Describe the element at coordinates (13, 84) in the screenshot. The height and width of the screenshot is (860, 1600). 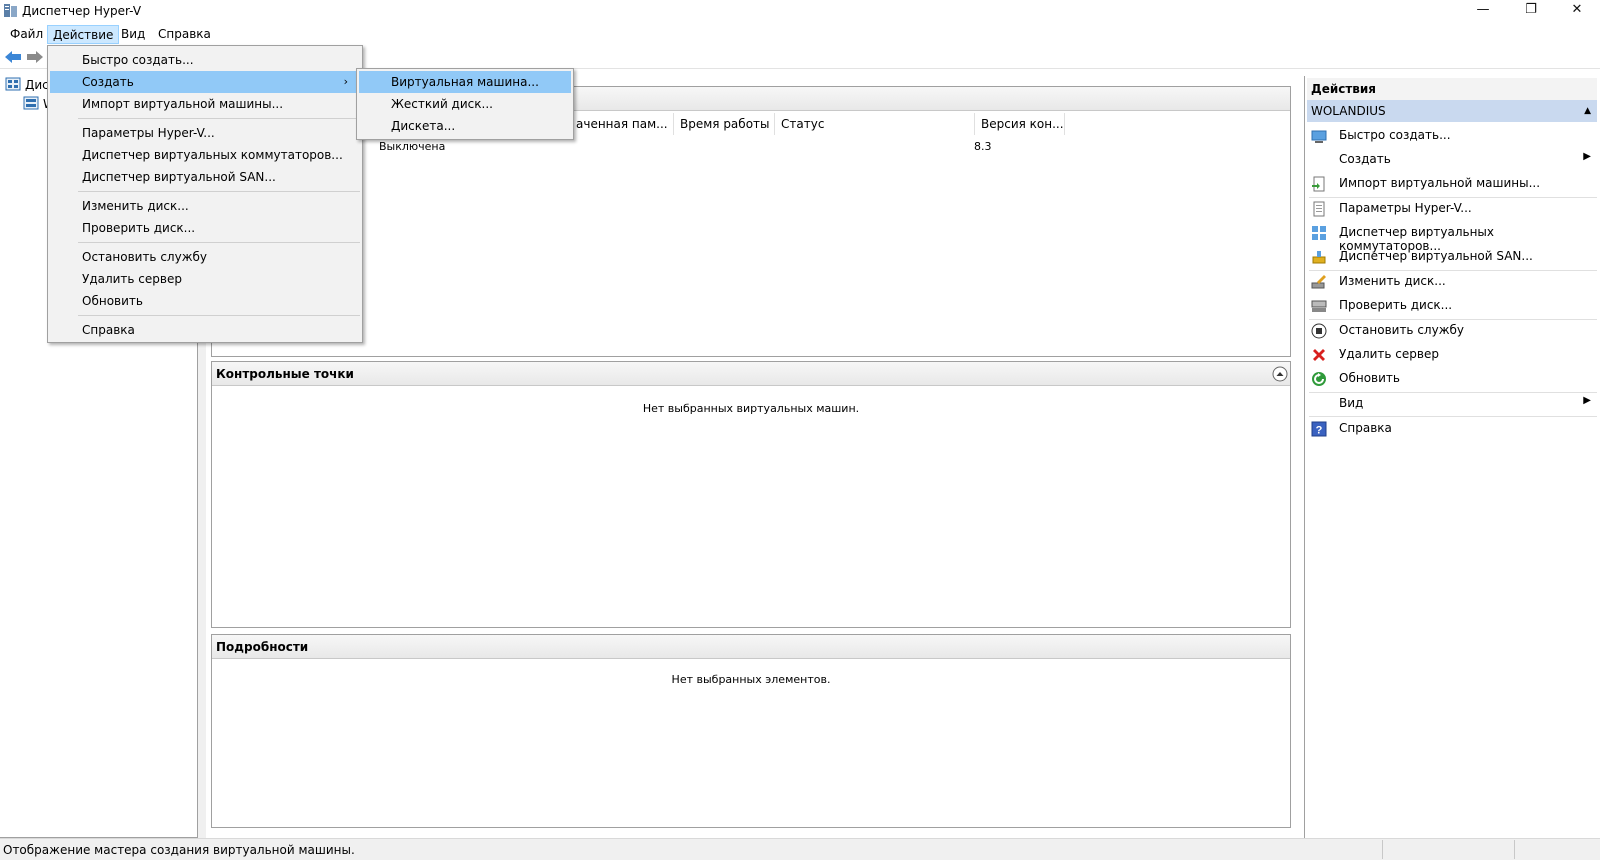
I see `hyper-v-manager-icon` at that location.